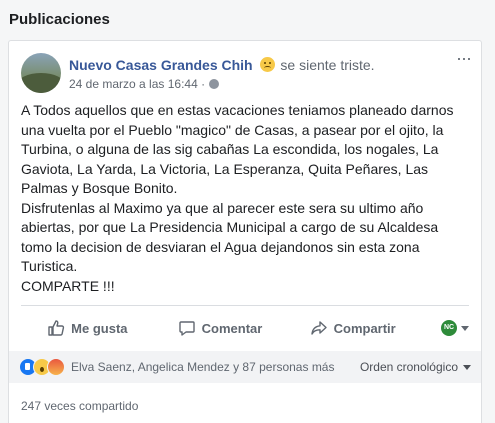 This screenshot has height=423, width=495. What do you see at coordinates (79, 406) in the screenshot?
I see `shares-count-link: 247 veces compartido` at bounding box center [79, 406].